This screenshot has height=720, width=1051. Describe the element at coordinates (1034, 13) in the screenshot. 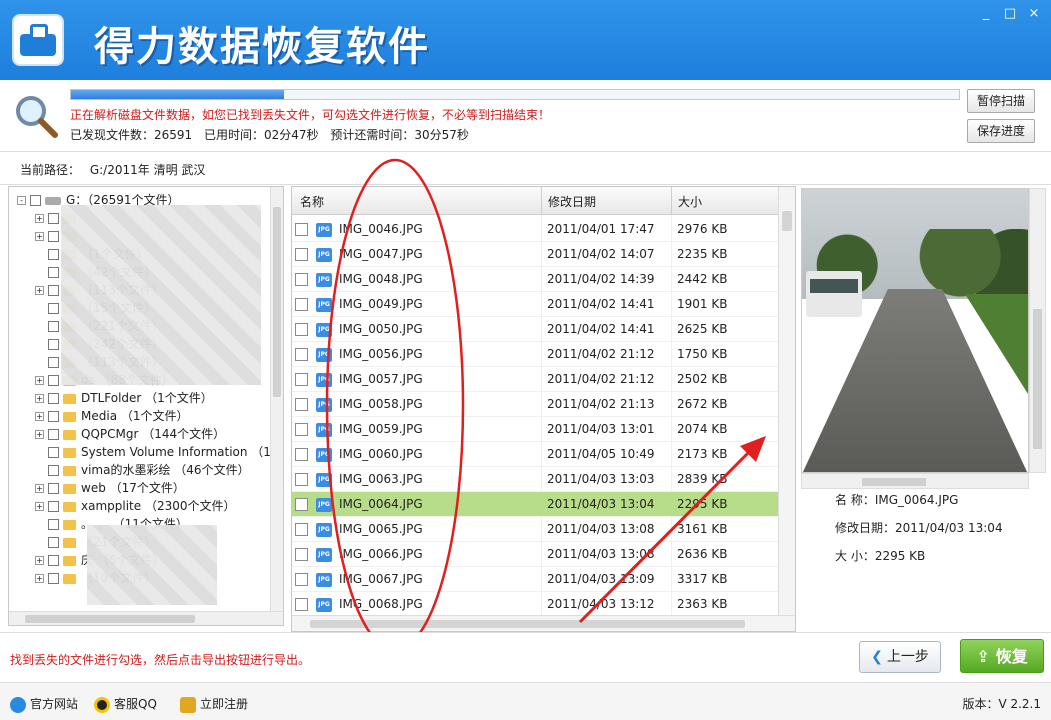

I see `close-button: ×` at that location.